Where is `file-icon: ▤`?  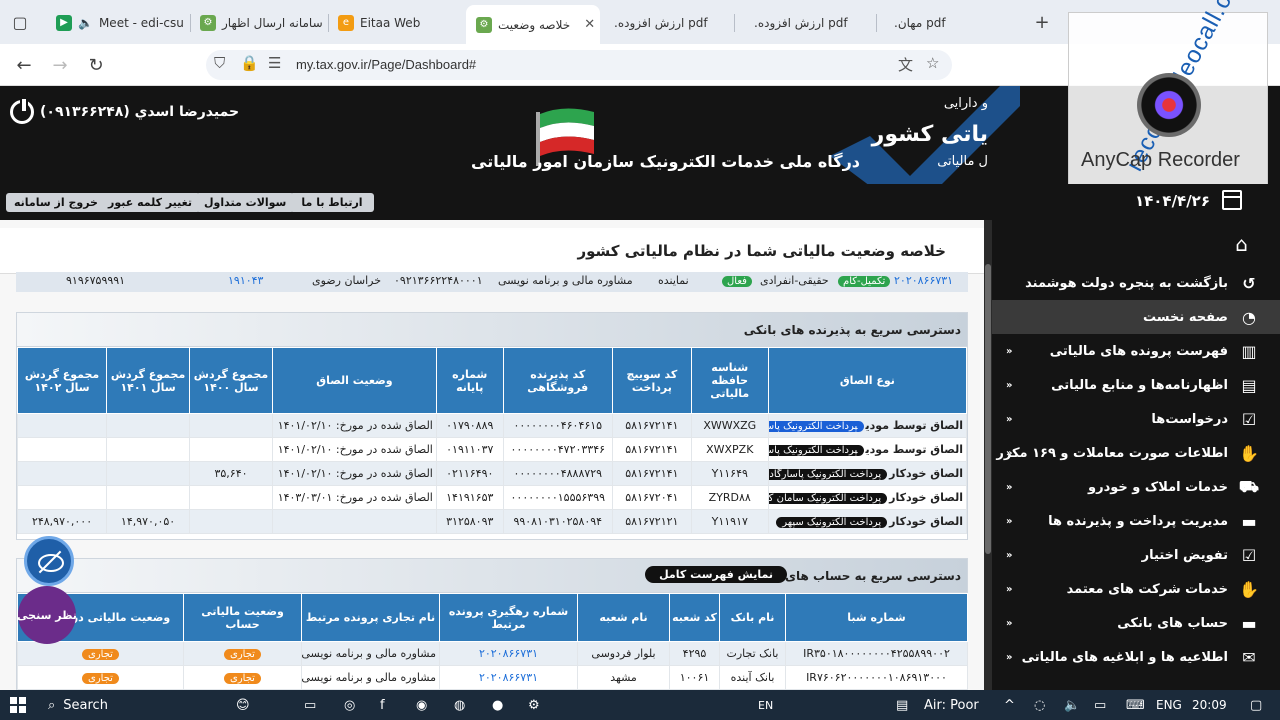 file-icon: ▤ is located at coordinates (1249, 385).